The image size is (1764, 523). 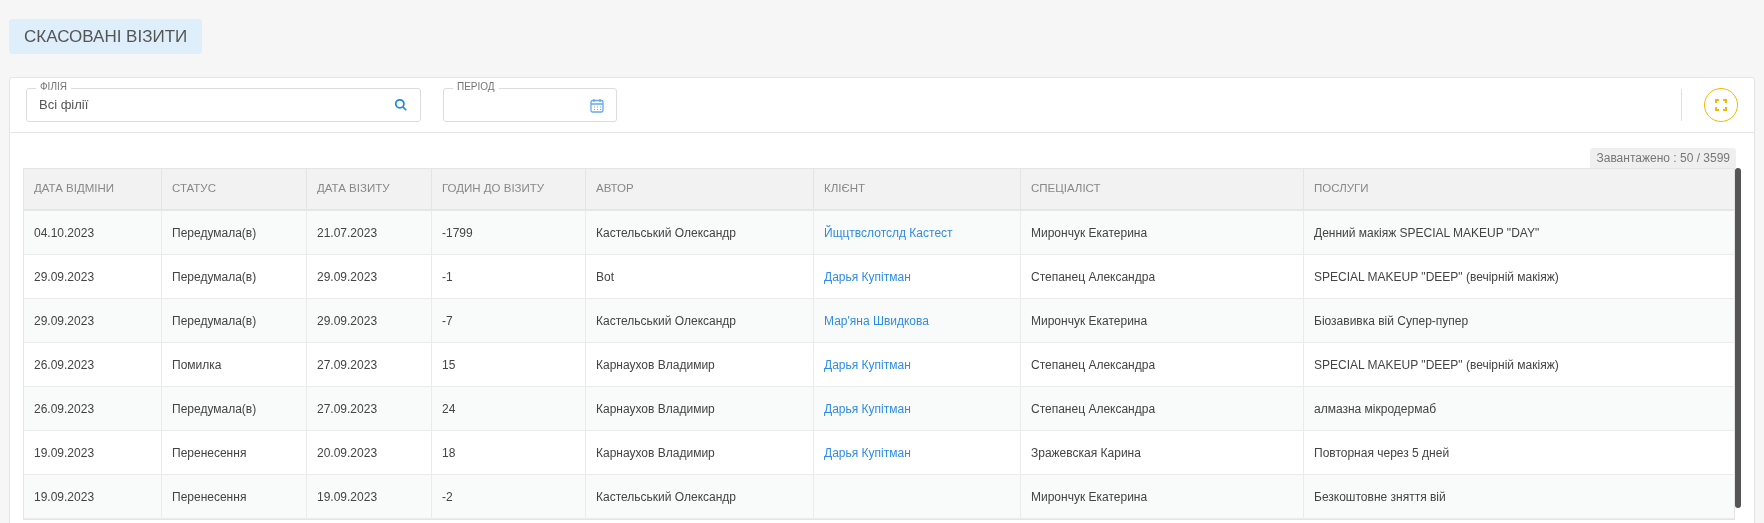 What do you see at coordinates (700, 189) in the screenshot?
I see `column-header: АВТОР` at bounding box center [700, 189].